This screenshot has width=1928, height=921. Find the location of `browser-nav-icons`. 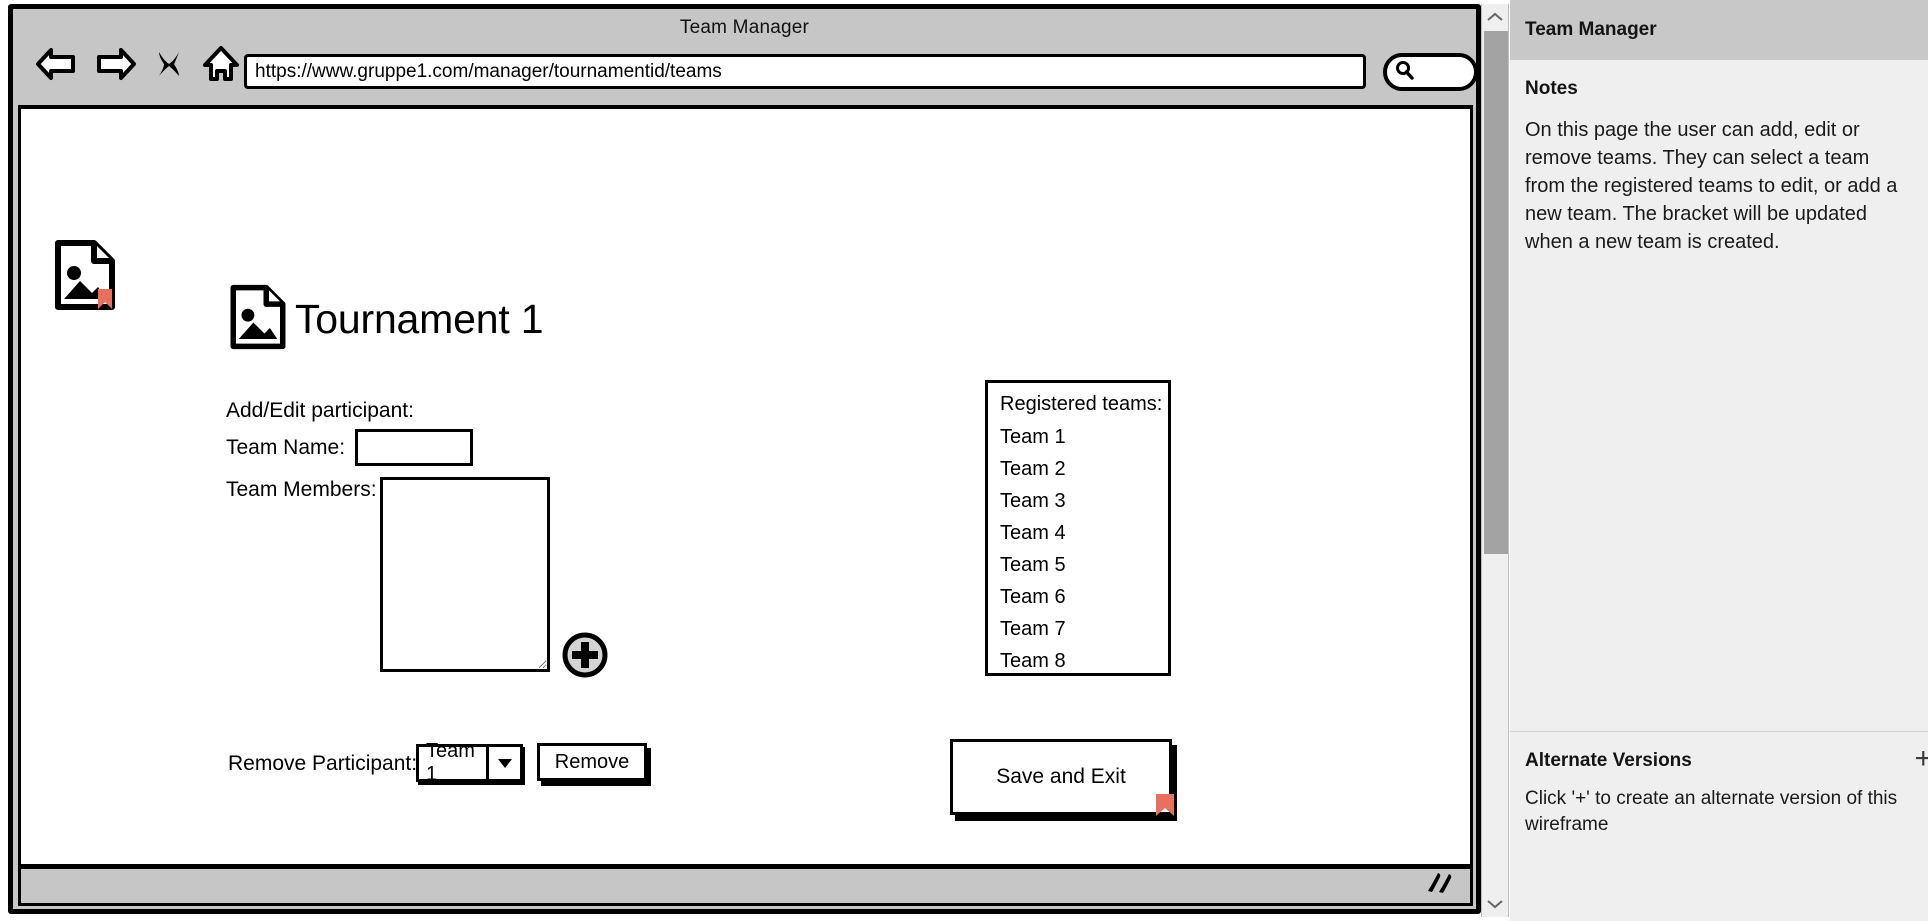

browser-nav-icons is located at coordinates (138, 64).